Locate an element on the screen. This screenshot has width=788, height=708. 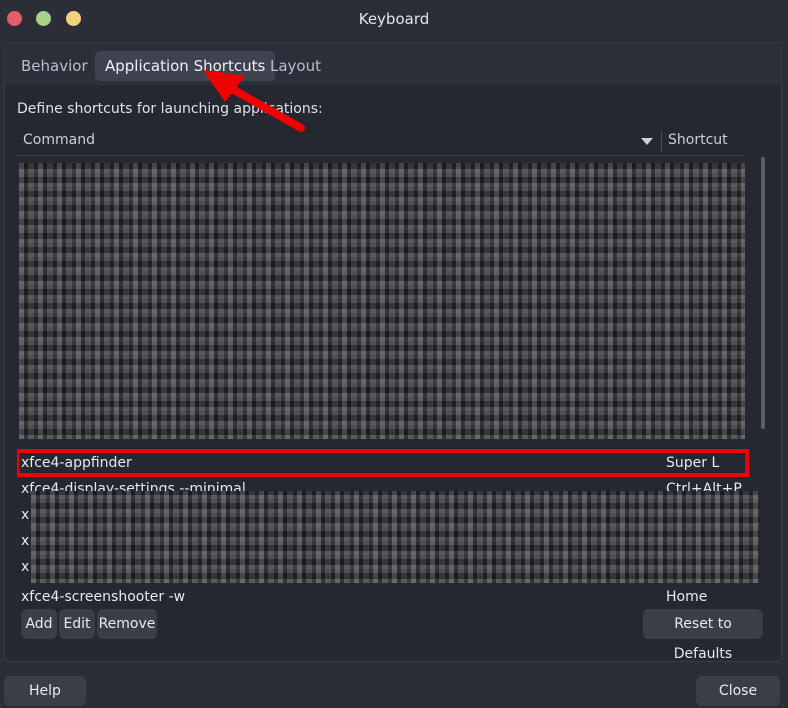
help-button: Help is located at coordinates (45, 691).